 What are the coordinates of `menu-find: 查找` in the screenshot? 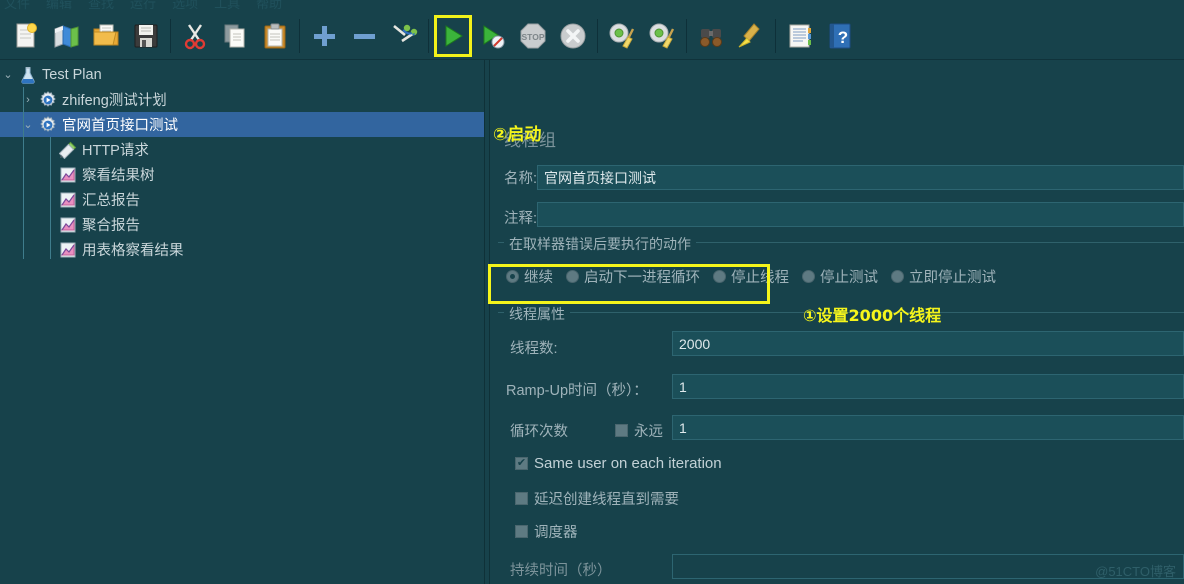 It's located at (101, 6).